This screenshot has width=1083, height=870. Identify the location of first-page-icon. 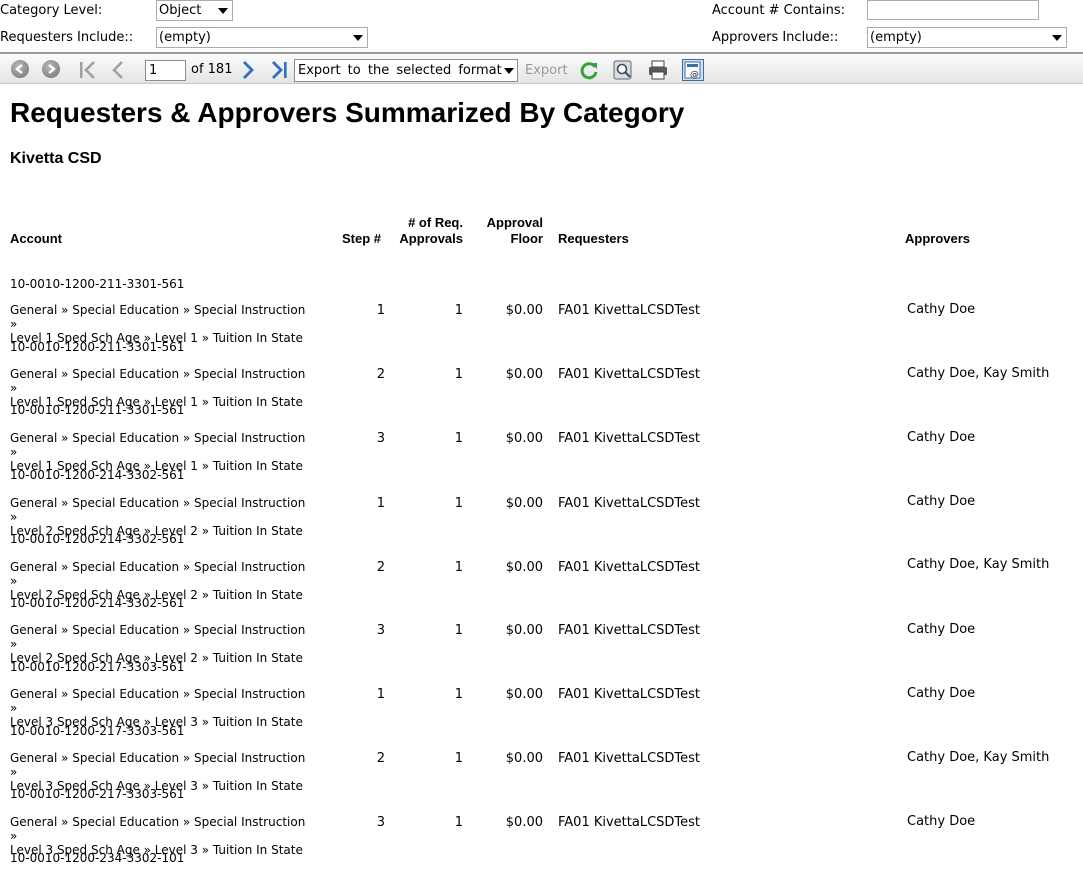
(87, 70).